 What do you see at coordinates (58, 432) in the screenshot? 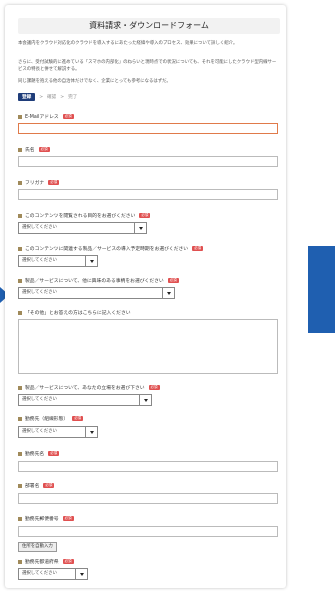
I see `company-type-select: 選択してください` at bounding box center [58, 432].